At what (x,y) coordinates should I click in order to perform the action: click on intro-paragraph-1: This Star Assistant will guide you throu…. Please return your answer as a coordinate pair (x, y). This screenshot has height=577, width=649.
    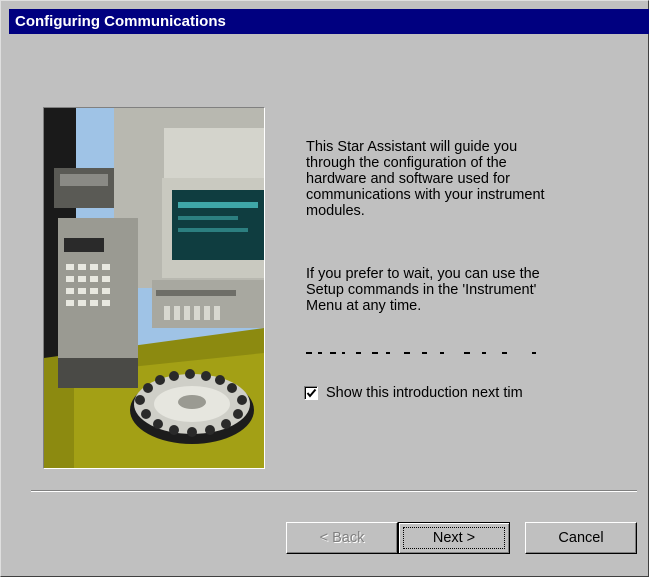
    Looking at the image, I should click on (425, 179).